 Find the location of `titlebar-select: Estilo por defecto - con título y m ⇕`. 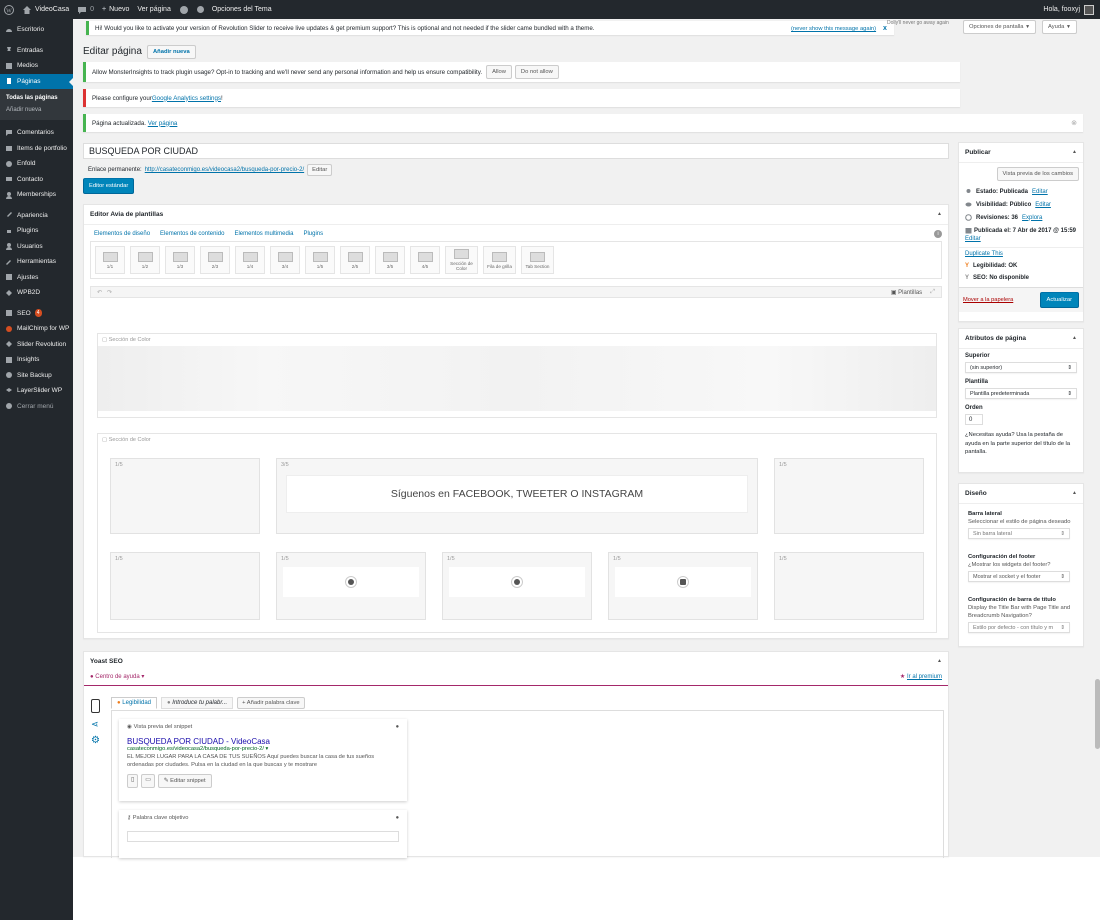

titlebar-select: Estilo por defecto - con título y m ⇕ is located at coordinates (1019, 627).